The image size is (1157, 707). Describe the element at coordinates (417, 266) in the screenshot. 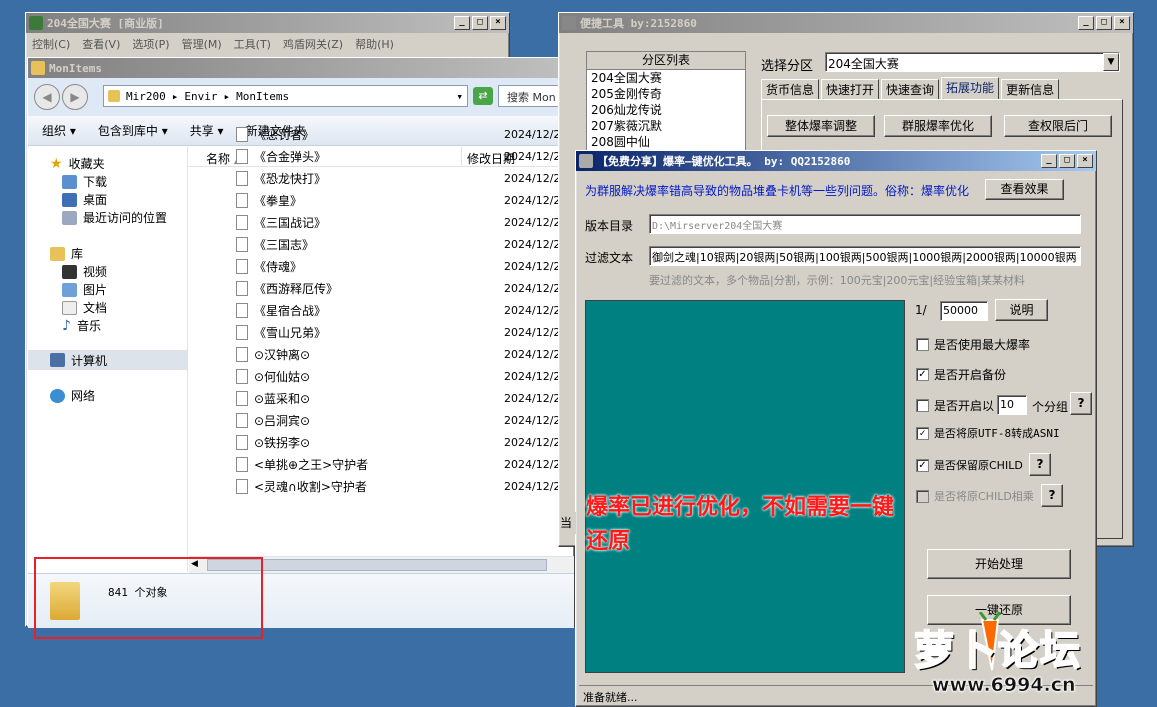

I see `file-row: 《侍魂》 2024/12/21 14:15` at that location.